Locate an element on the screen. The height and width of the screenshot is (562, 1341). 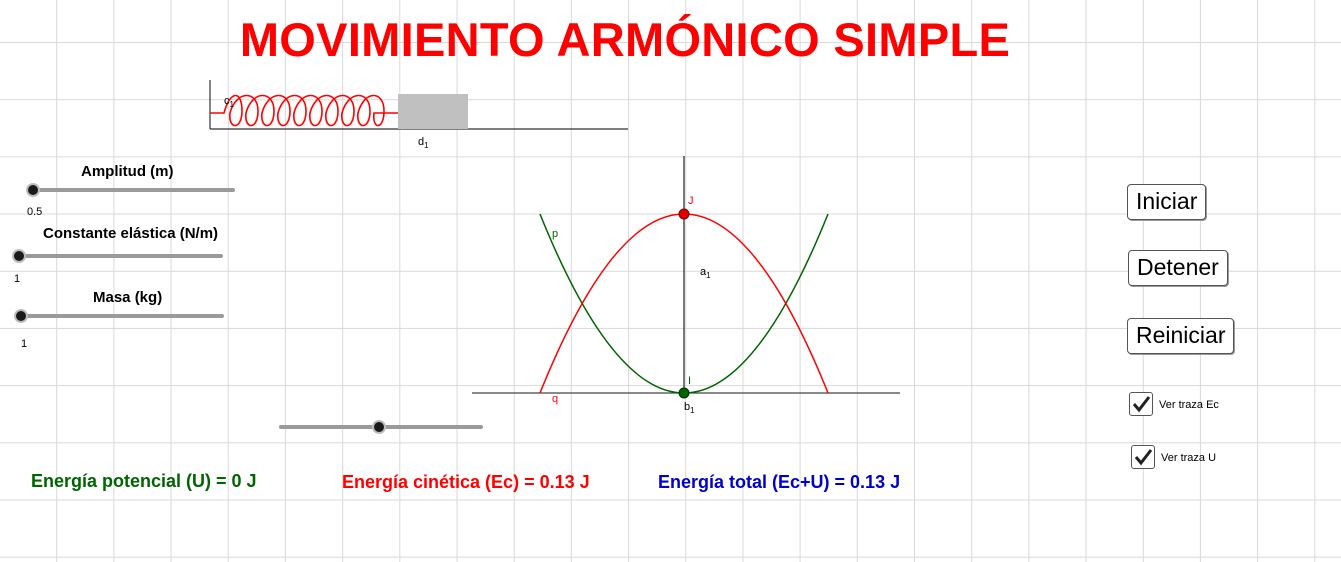
amplitude-slider-label: Amplitud (m) is located at coordinates (127, 171).